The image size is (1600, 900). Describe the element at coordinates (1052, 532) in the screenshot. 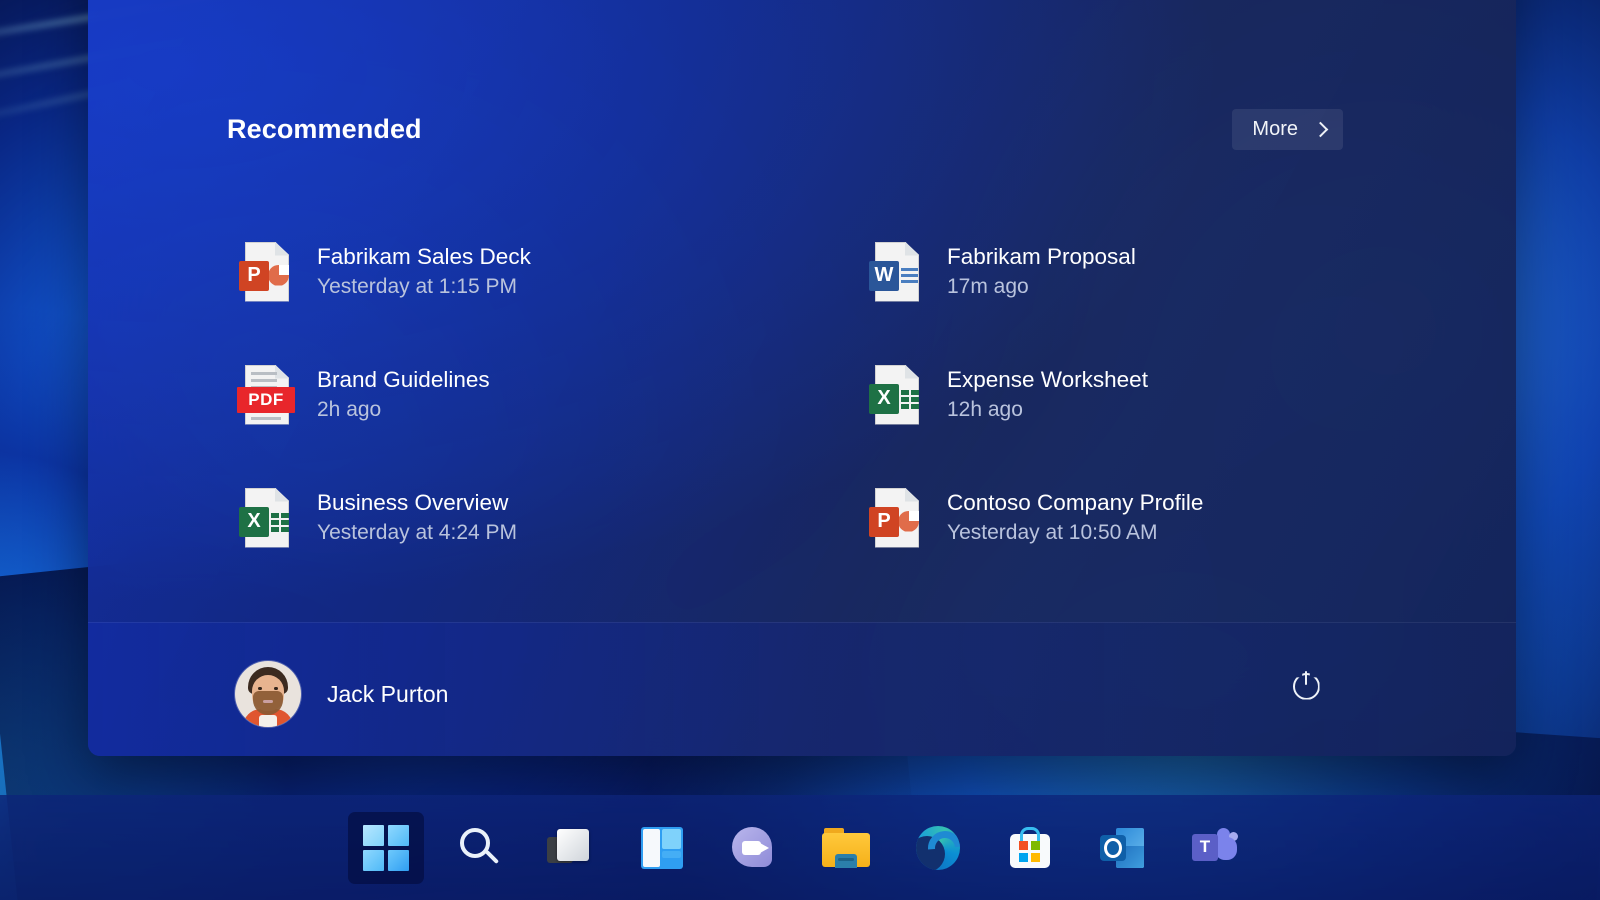

I see `recommended-item-time: Yesterday at 10:50 AM` at that location.